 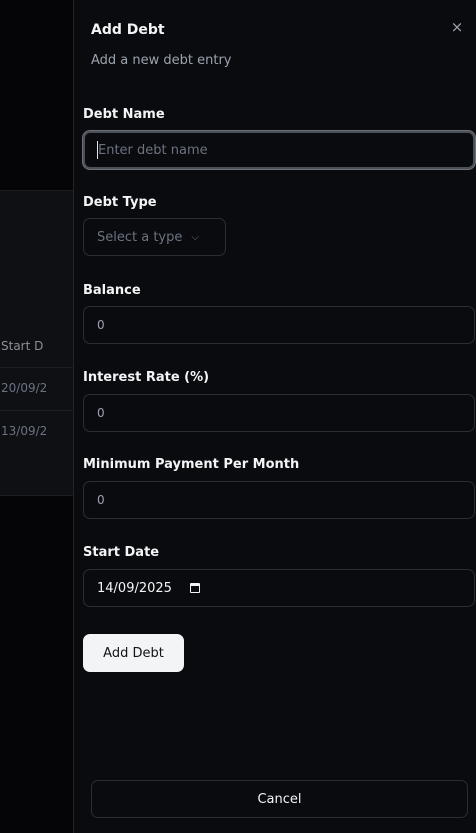 What do you see at coordinates (279, 413) in the screenshot?
I see `interest-rate-input` at bounding box center [279, 413].